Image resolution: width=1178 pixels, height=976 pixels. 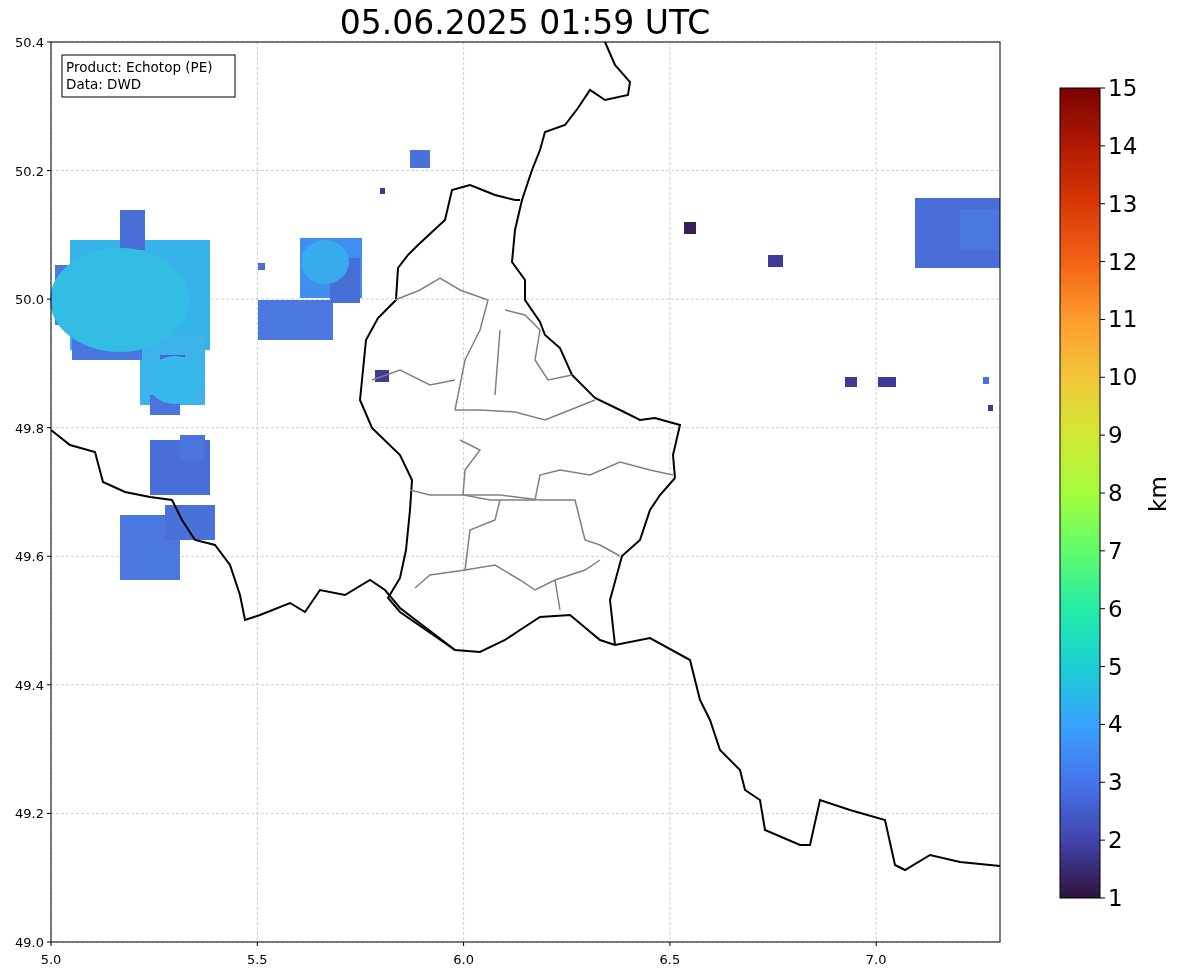 I want to click on colorbar-tick-label: 14, so click(x=1123, y=145).